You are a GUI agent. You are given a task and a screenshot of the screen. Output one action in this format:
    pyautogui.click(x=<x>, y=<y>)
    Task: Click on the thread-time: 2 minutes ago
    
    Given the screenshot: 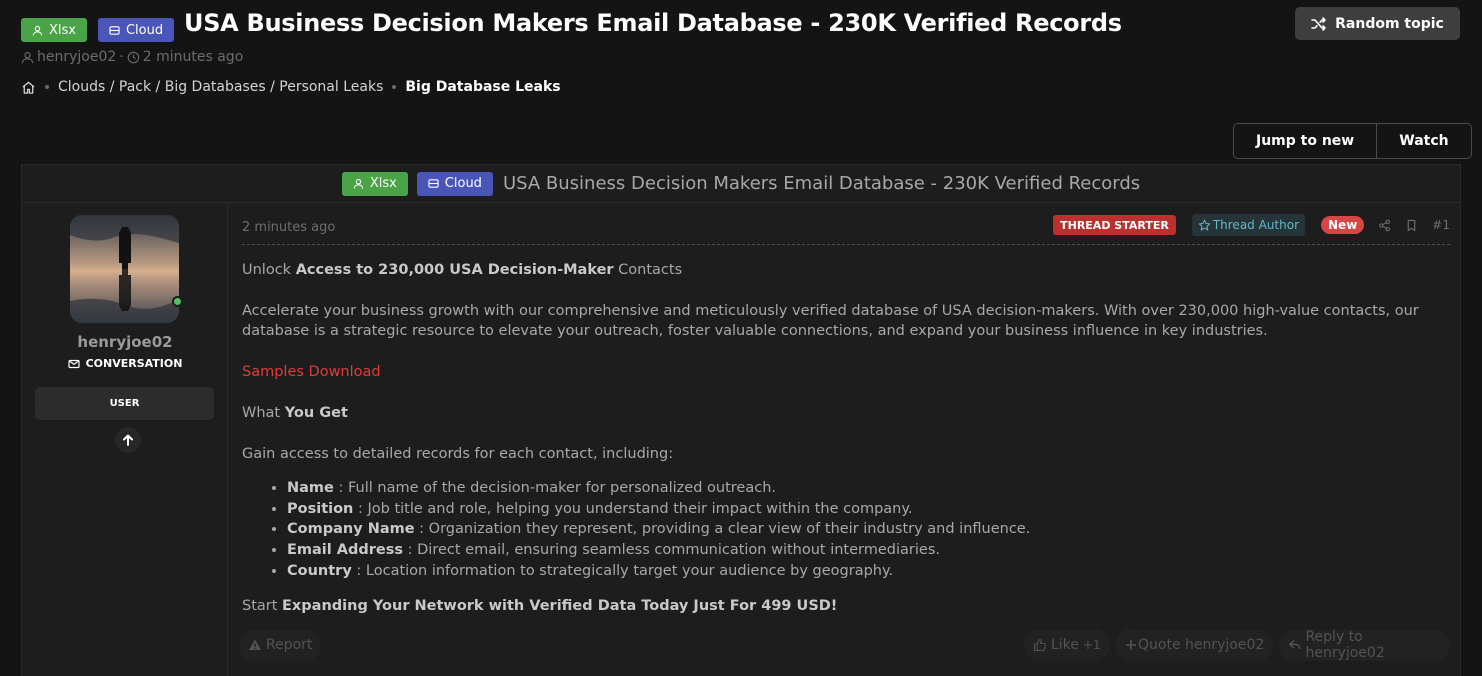 What is the action you would take?
    pyautogui.click(x=193, y=57)
    